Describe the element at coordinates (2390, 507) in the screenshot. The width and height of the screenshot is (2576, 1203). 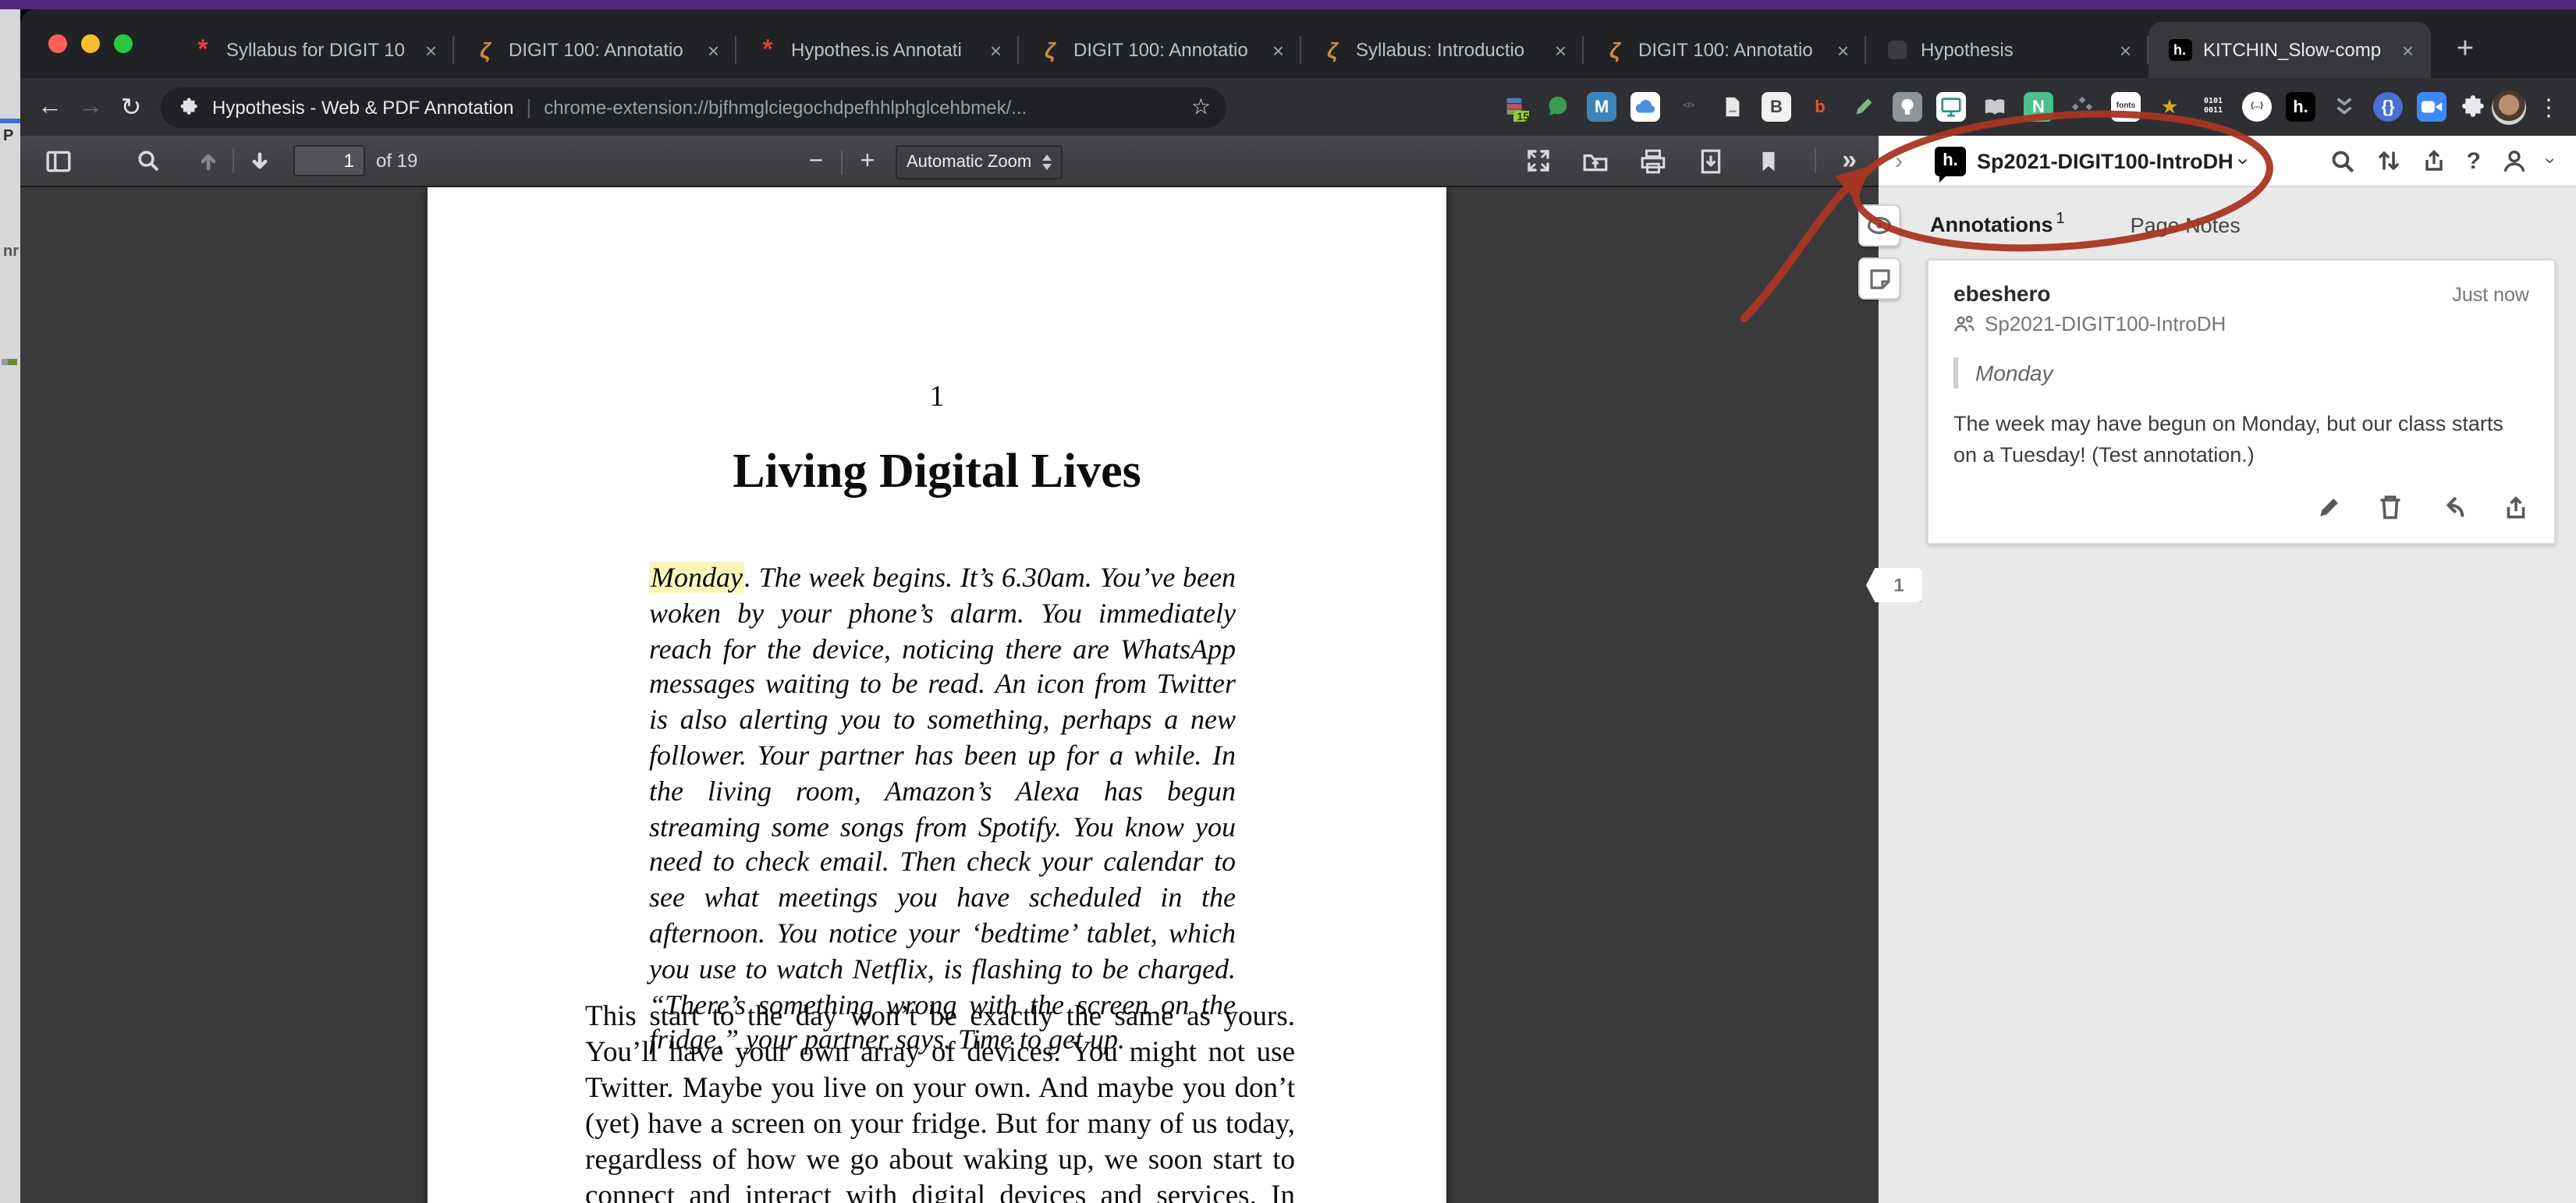
I see `delete-icon` at that location.